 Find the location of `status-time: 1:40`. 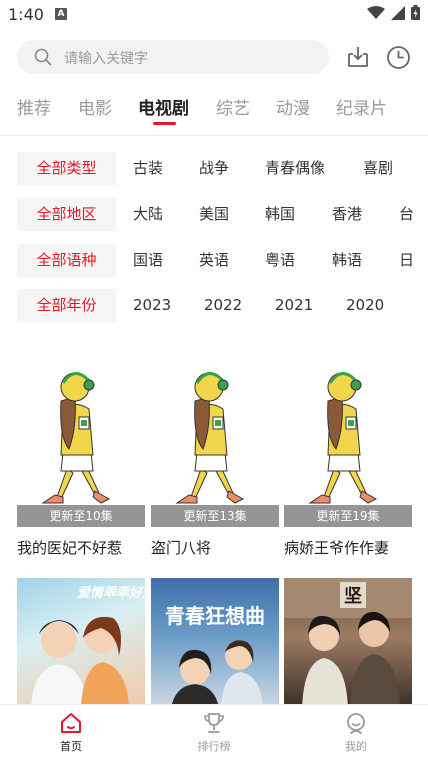

status-time: 1:40 is located at coordinates (26, 14).